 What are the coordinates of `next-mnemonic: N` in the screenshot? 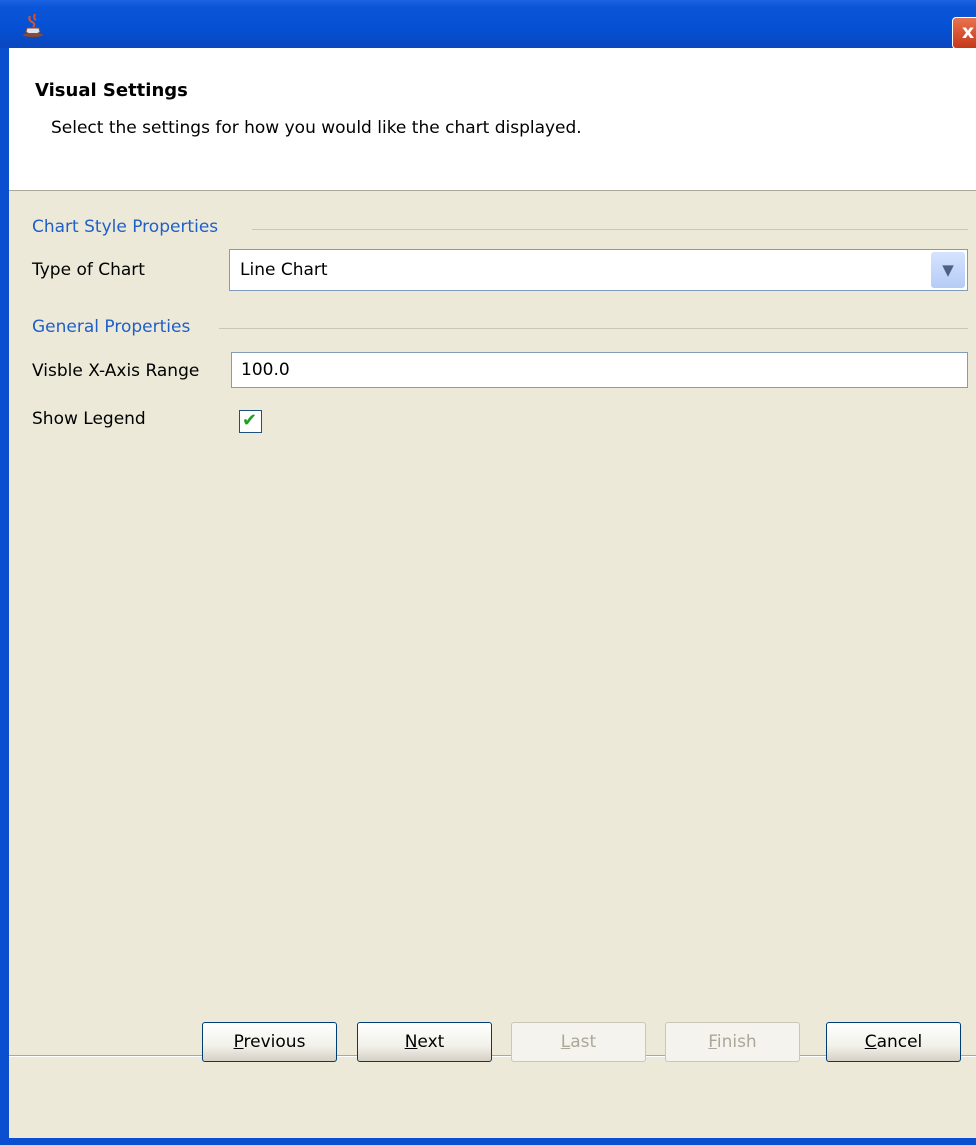 It's located at (411, 1042).